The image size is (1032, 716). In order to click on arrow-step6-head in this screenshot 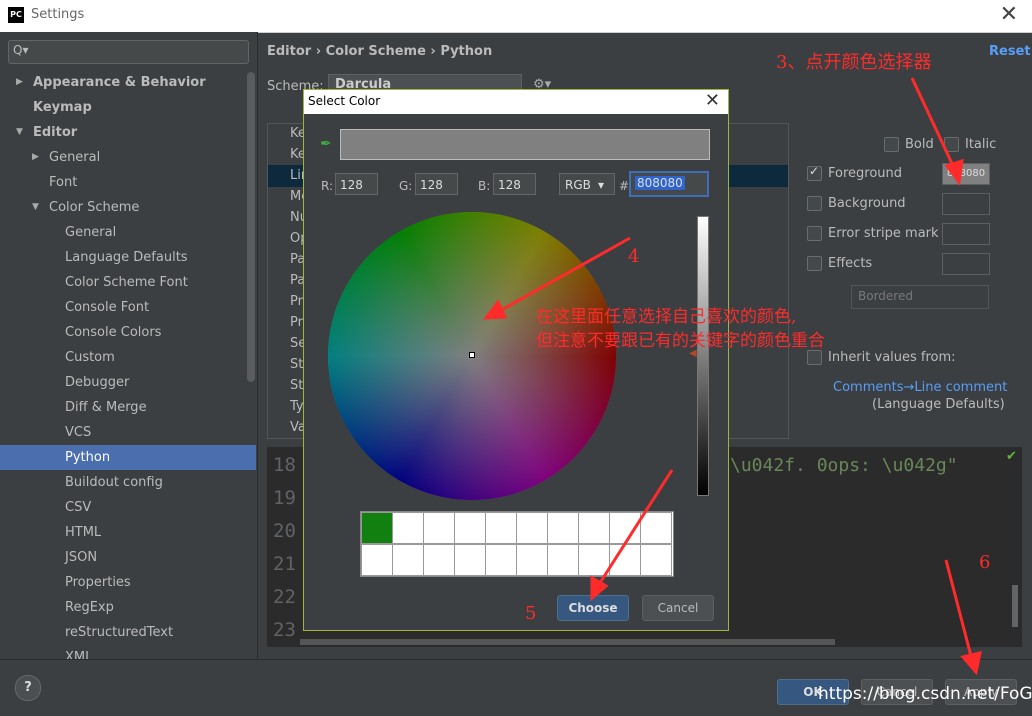, I will do `click(971, 663)`.